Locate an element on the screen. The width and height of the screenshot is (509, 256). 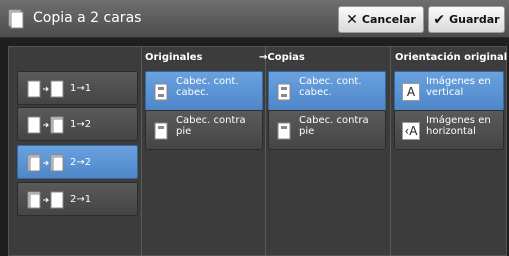
copies-heading: →Copias is located at coordinates (282, 57).